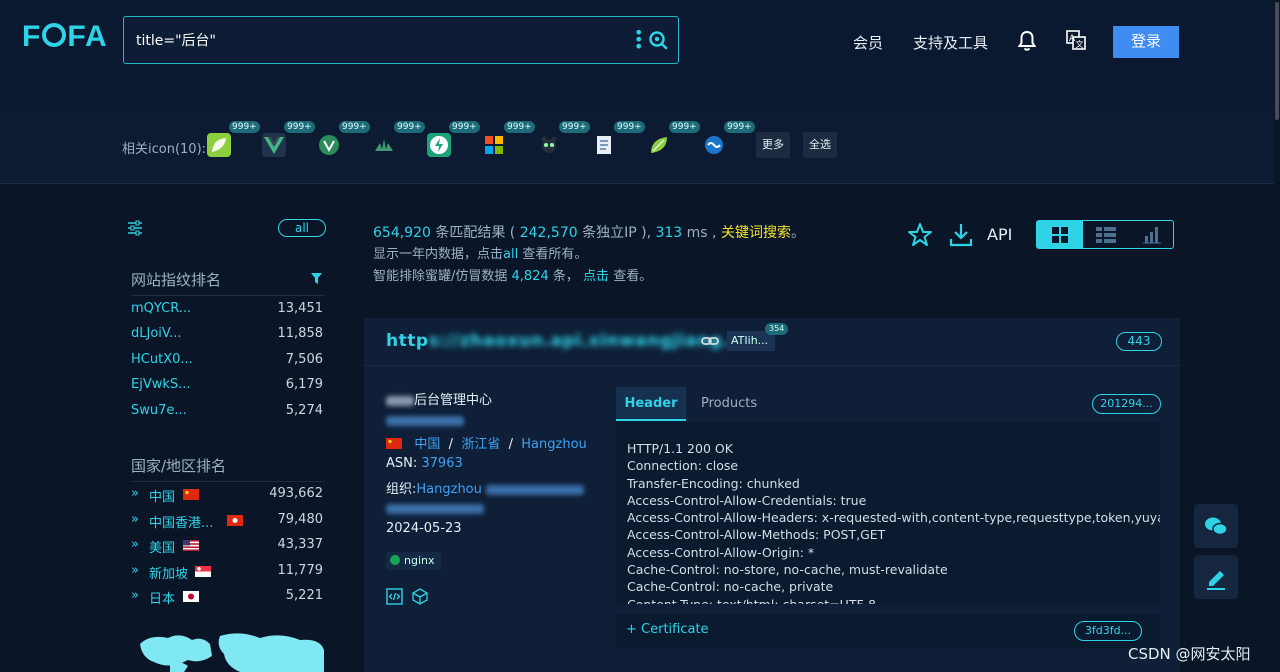  Describe the element at coordinates (394, 596) in the screenshot. I see `code-icon` at that location.